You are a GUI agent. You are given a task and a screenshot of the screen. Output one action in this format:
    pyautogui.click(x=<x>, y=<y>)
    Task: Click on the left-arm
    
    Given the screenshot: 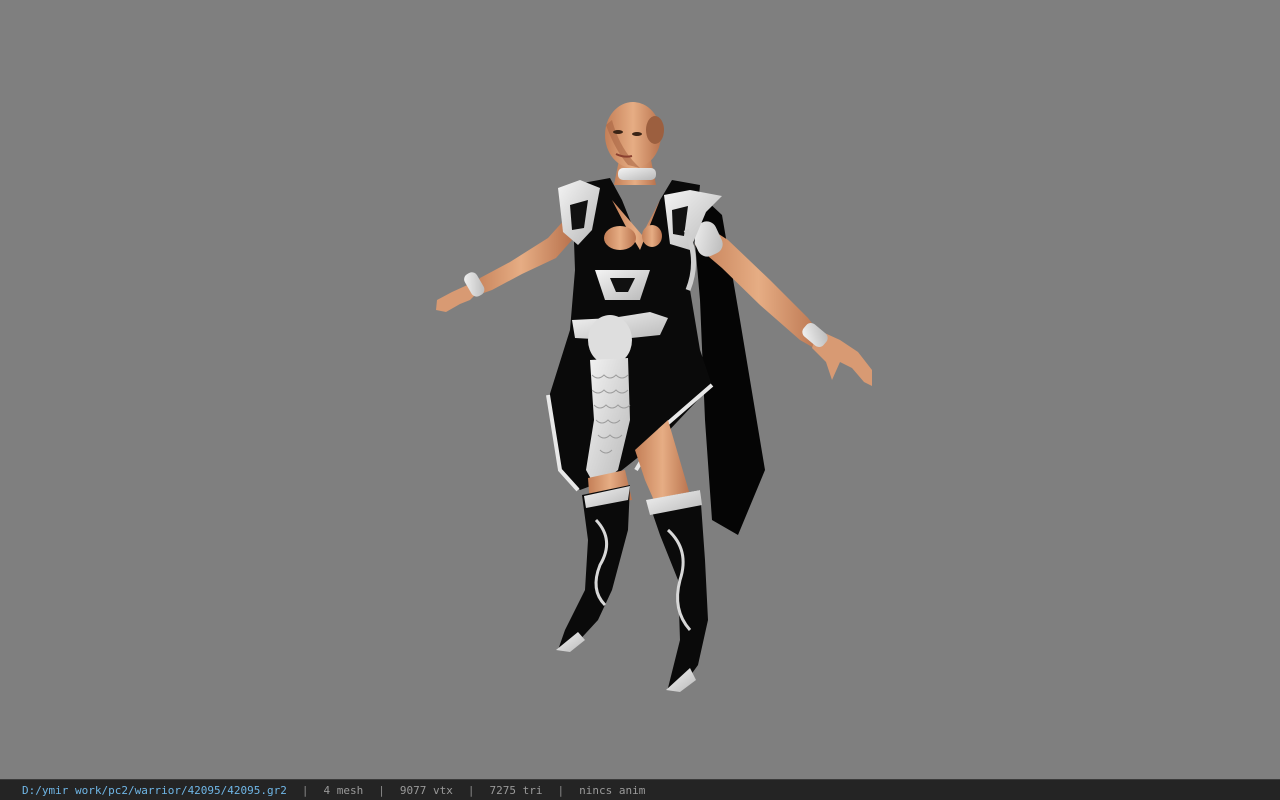 What is the action you would take?
    pyautogui.click(x=521, y=256)
    